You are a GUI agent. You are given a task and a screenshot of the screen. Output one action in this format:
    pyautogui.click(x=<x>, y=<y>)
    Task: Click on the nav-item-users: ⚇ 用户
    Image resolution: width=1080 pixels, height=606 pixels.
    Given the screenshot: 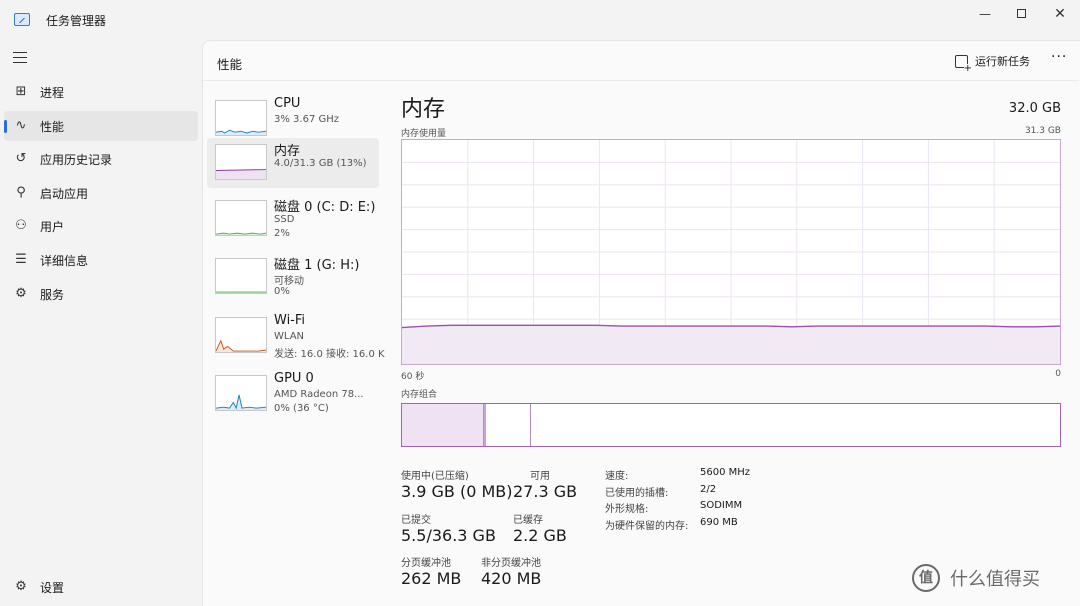 What is the action you would take?
    pyautogui.click(x=101, y=226)
    